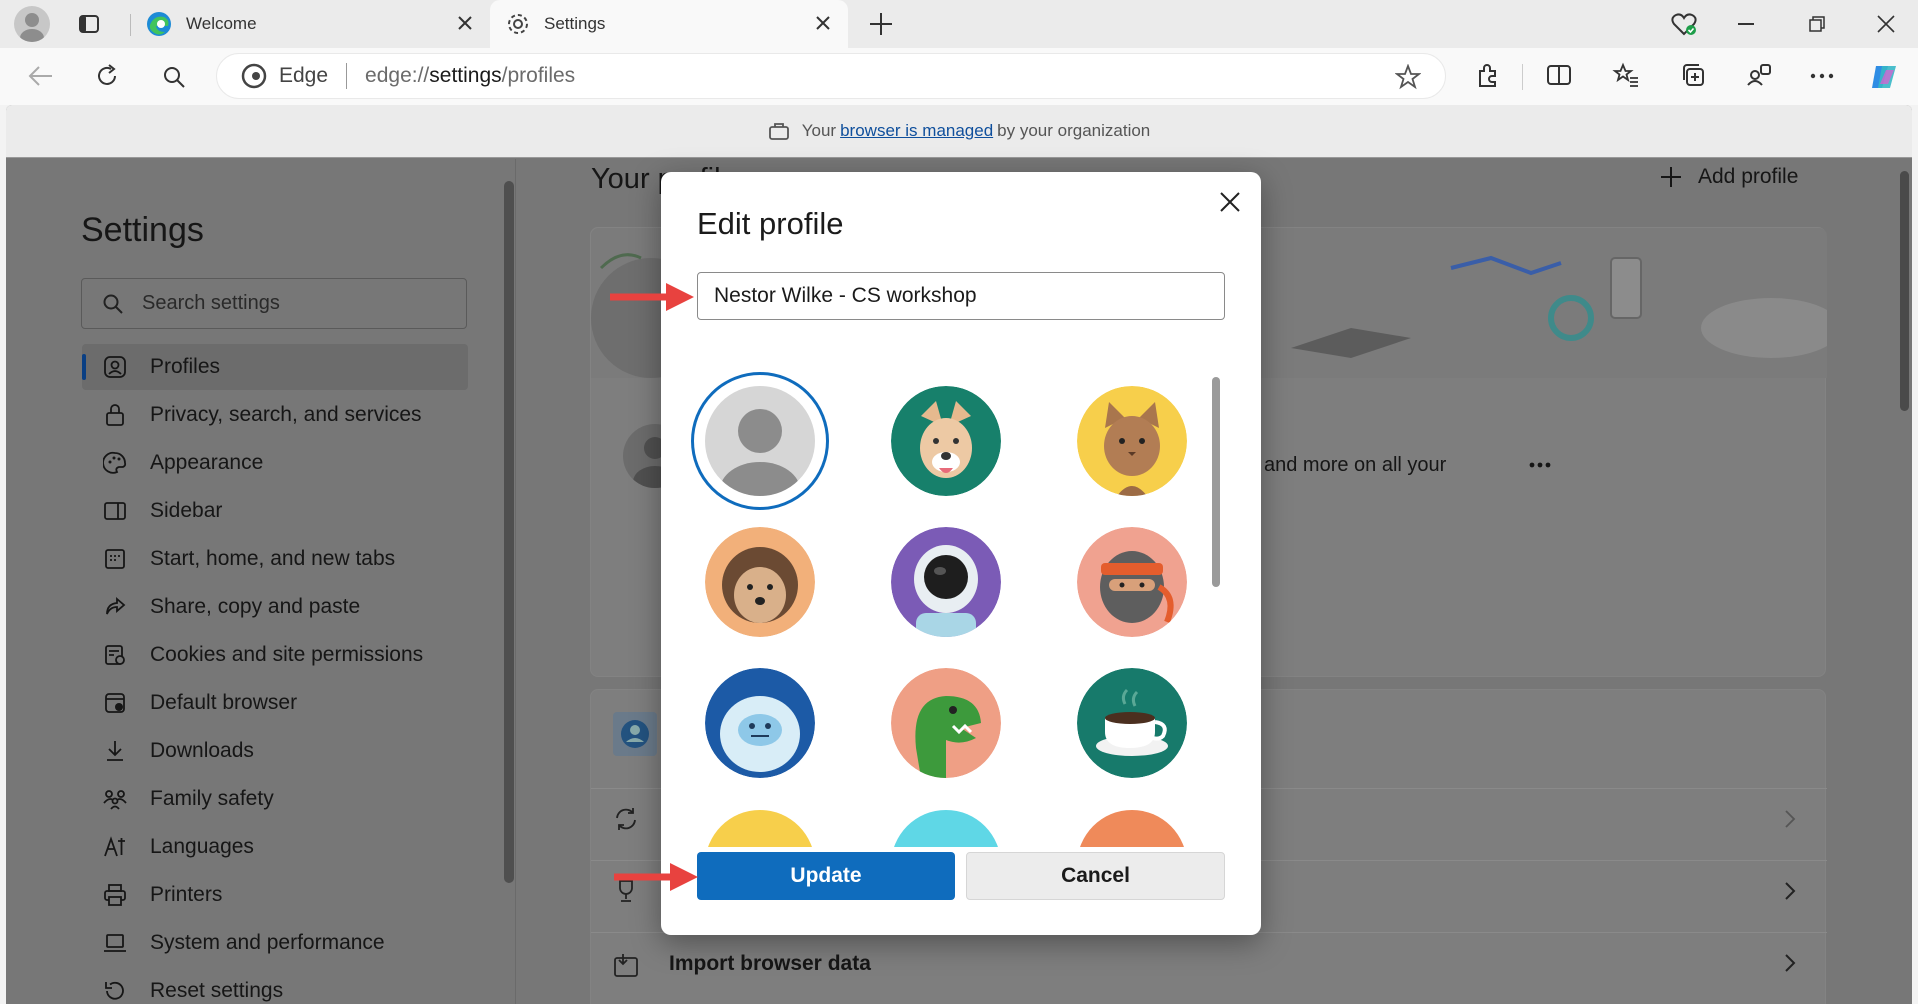 This screenshot has height=1004, width=1918. I want to click on sidebar-item-downloads: Downloads, so click(275, 751).